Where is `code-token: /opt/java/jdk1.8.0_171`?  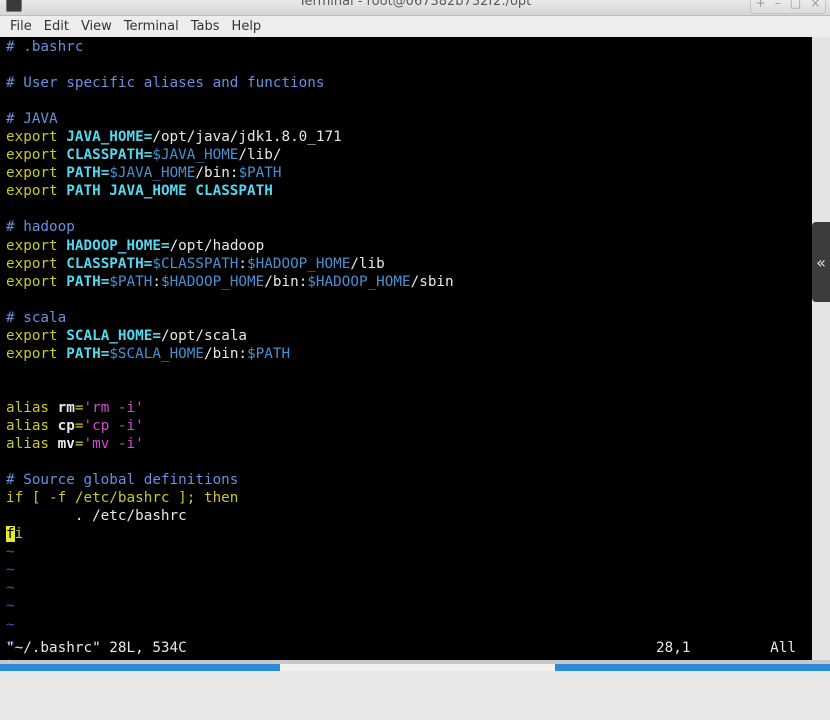
code-token: /opt/java/jdk1.8.0_171 is located at coordinates (247, 137).